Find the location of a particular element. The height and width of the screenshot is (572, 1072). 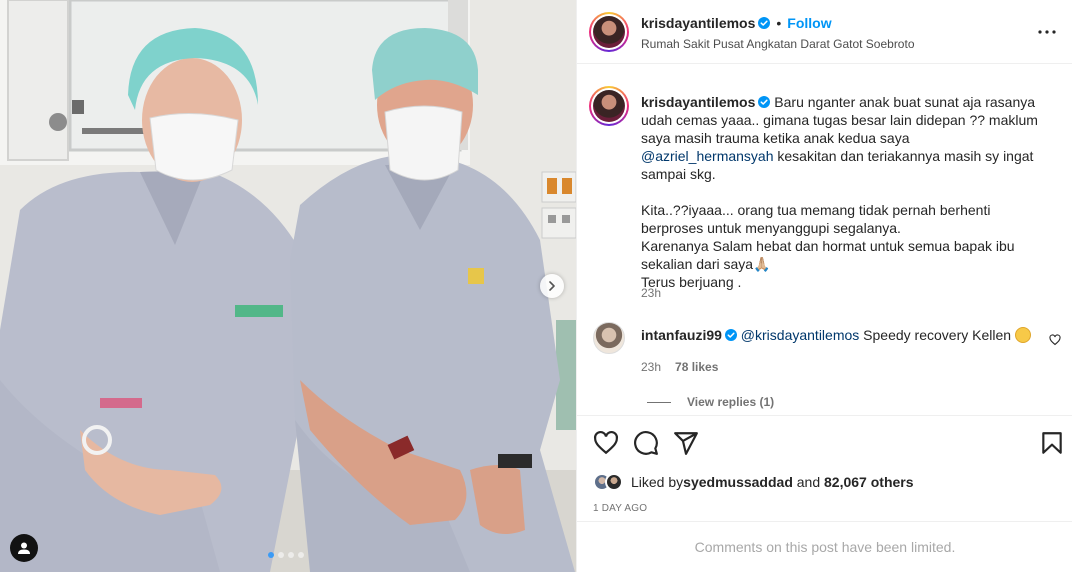

likes-prefix: Liked by is located at coordinates (657, 482).